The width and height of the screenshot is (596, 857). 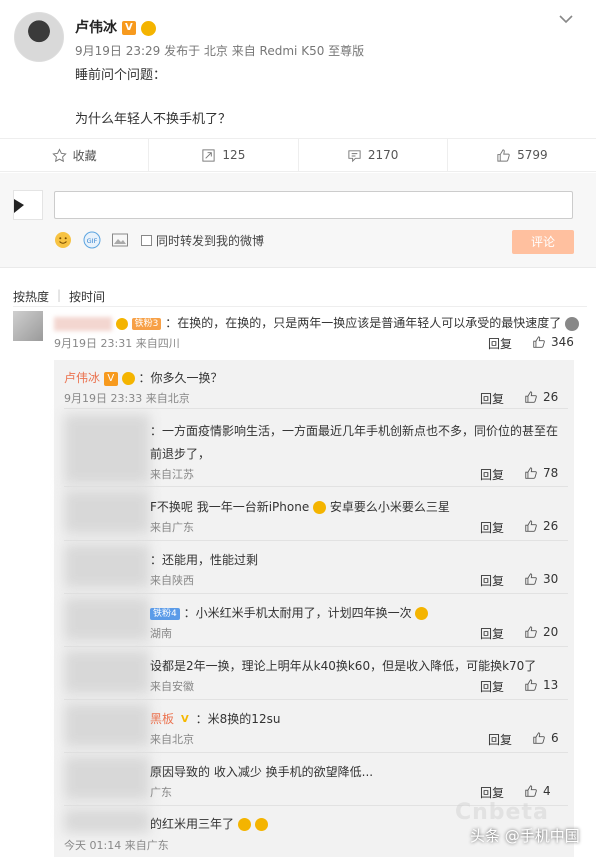 What do you see at coordinates (59, 154) in the screenshot?
I see `star-icon` at bounding box center [59, 154].